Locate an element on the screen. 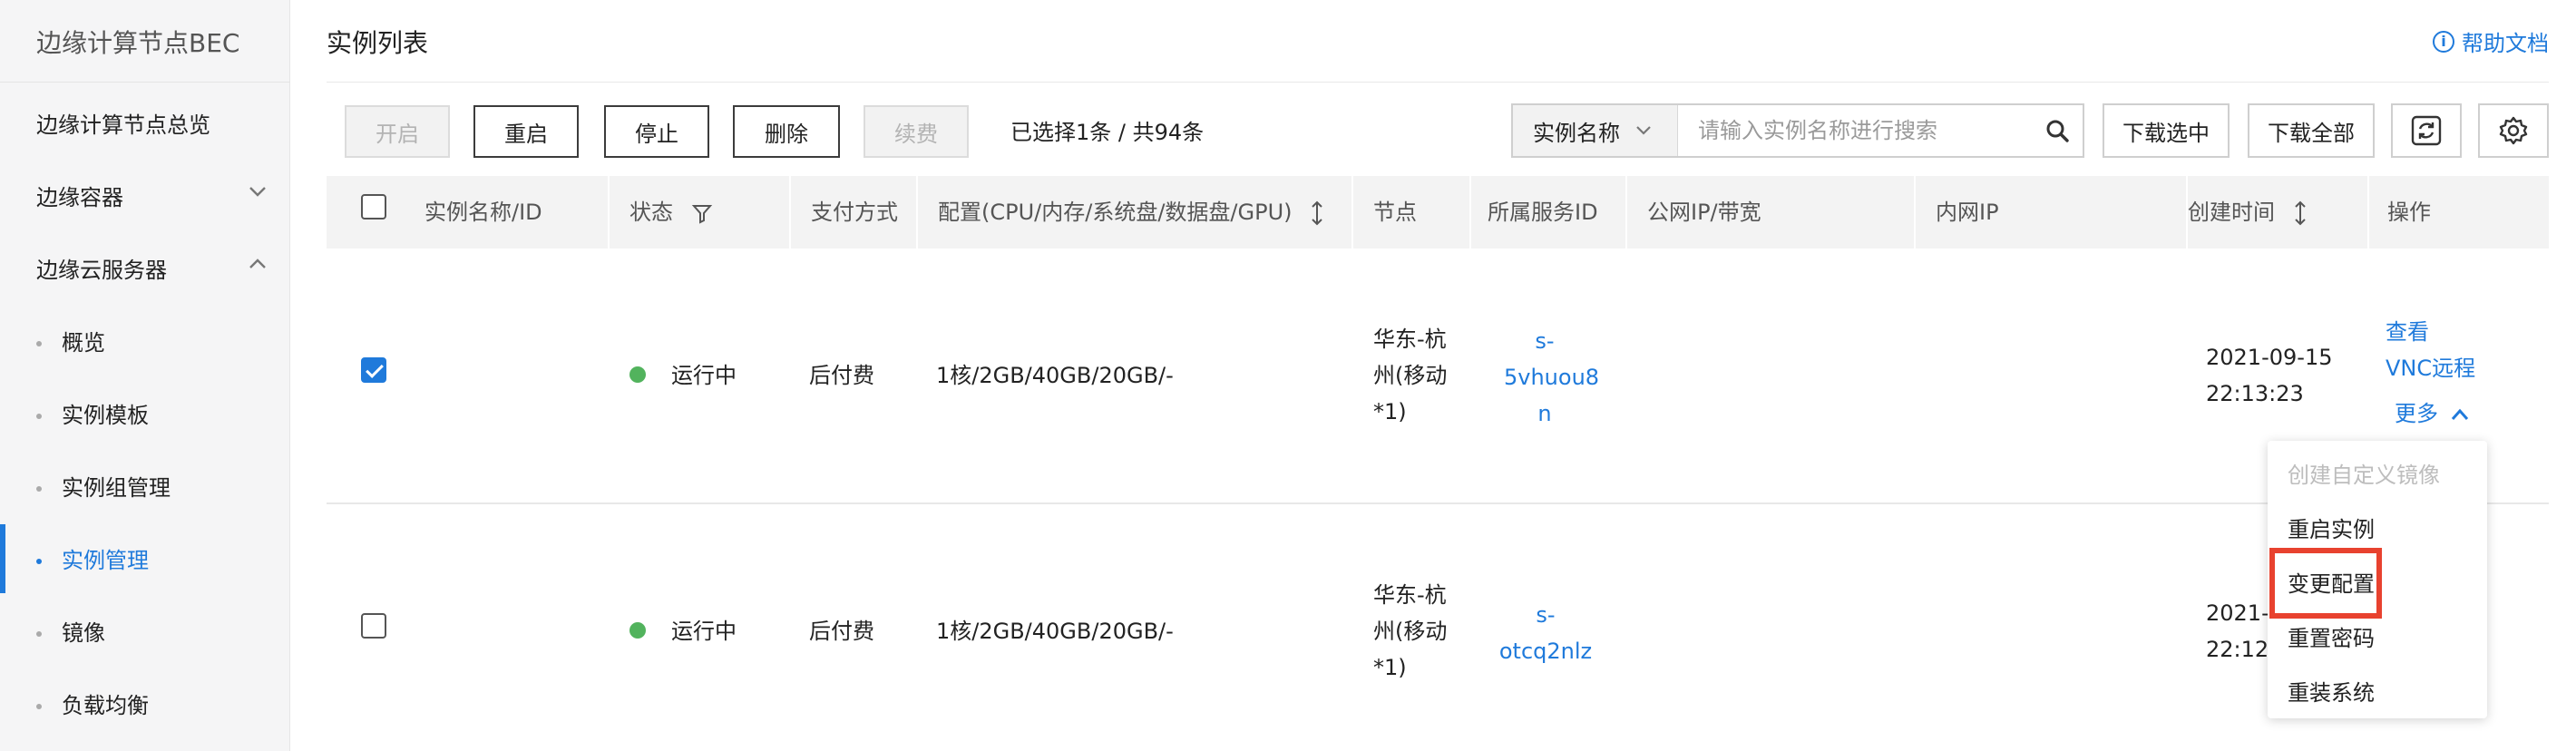  sidebar-subitem-instance-template: 实例模板 is located at coordinates (92, 413).